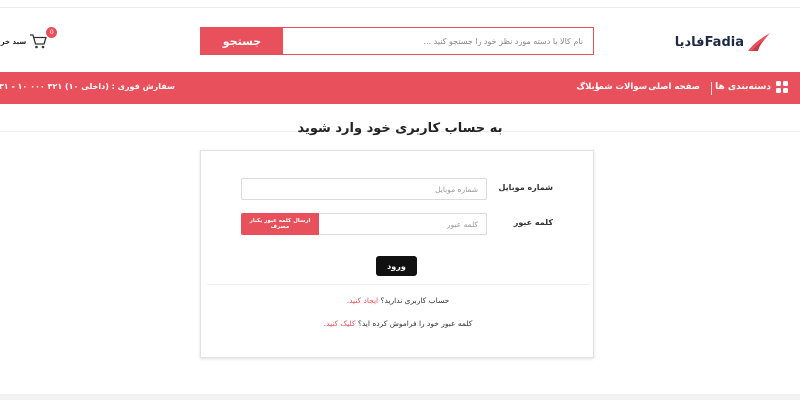 The image size is (800, 400). Describe the element at coordinates (525, 187) in the screenshot. I see `mobile-label: شماره موبایل` at that location.